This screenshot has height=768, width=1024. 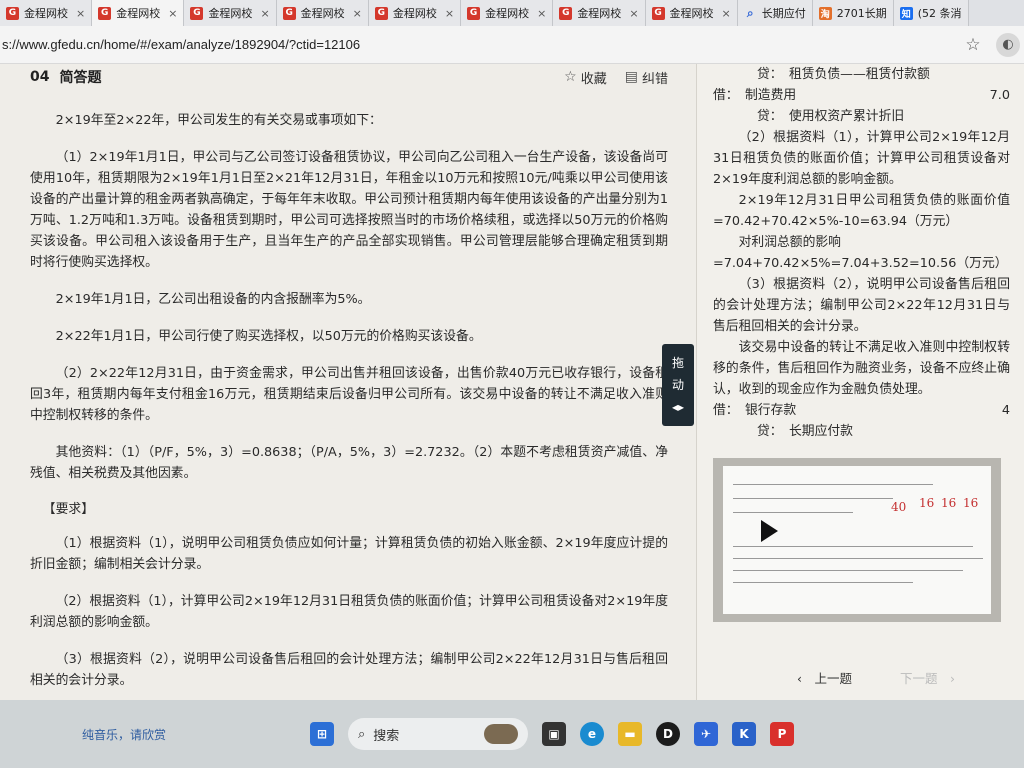 What do you see at coordinates (1008, 44) in the screenshot?
I see `profile-icon: ◐` at bounding box center [1008, 44].